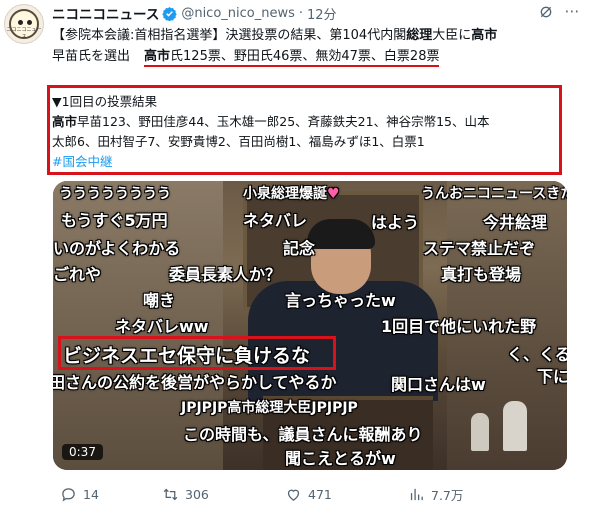 The height and width of the screenshot is (514, 590). Describe the element at coordinates (82, 452) in the screenshot. I see `video-duration: 0:37` at that location.